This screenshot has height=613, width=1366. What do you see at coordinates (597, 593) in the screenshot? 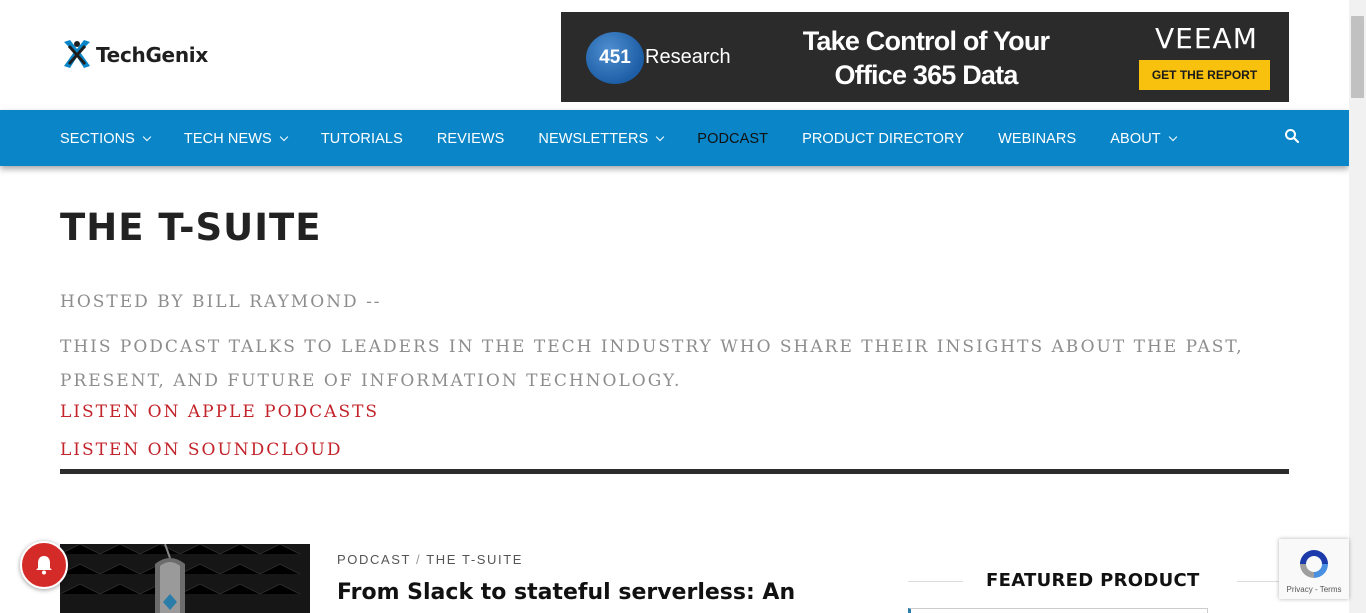
I see `article-title: From Slack to stateful serverless: An` at bounding box center [597, 593].